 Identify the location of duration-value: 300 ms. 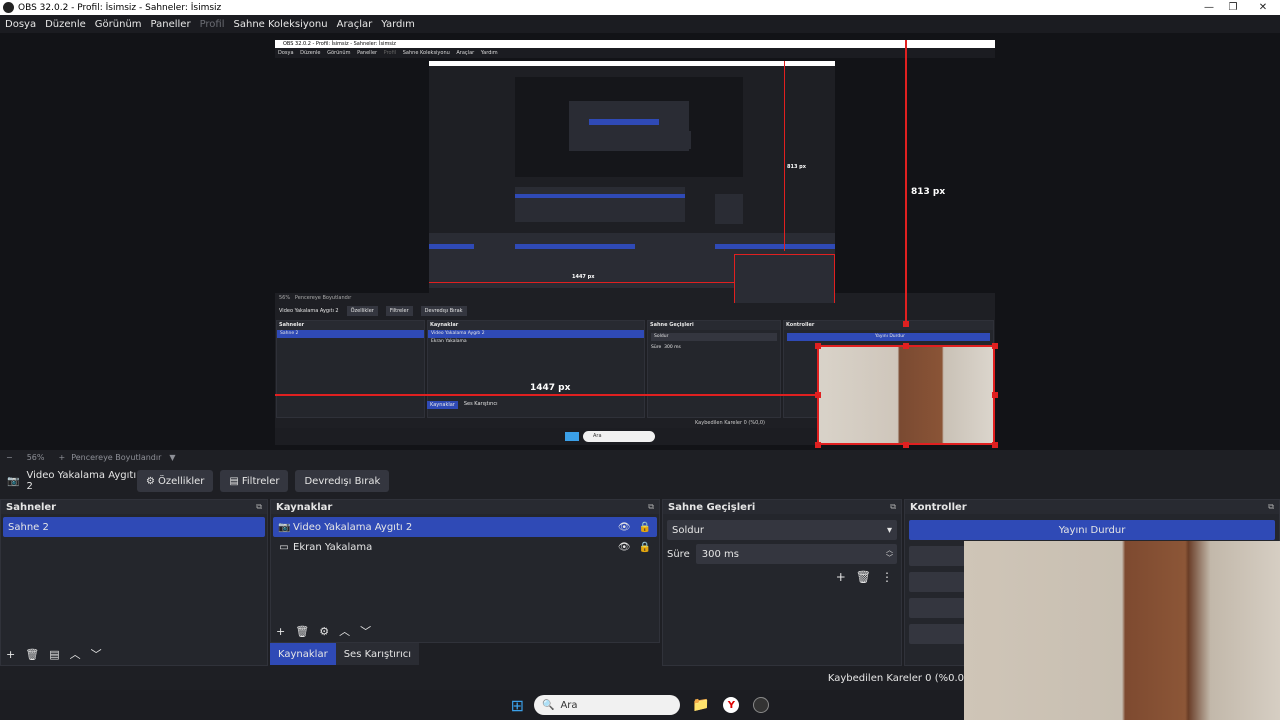
(720, 554).